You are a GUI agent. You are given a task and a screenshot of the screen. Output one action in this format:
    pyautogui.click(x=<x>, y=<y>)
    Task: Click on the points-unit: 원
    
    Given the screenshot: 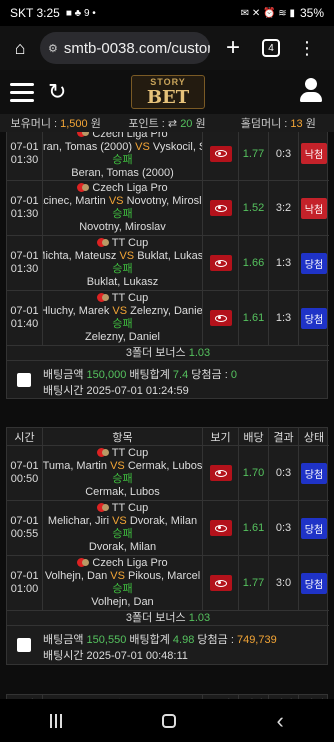 What is the action you would take?
    pyautogui.click(x=200, y=124)
    